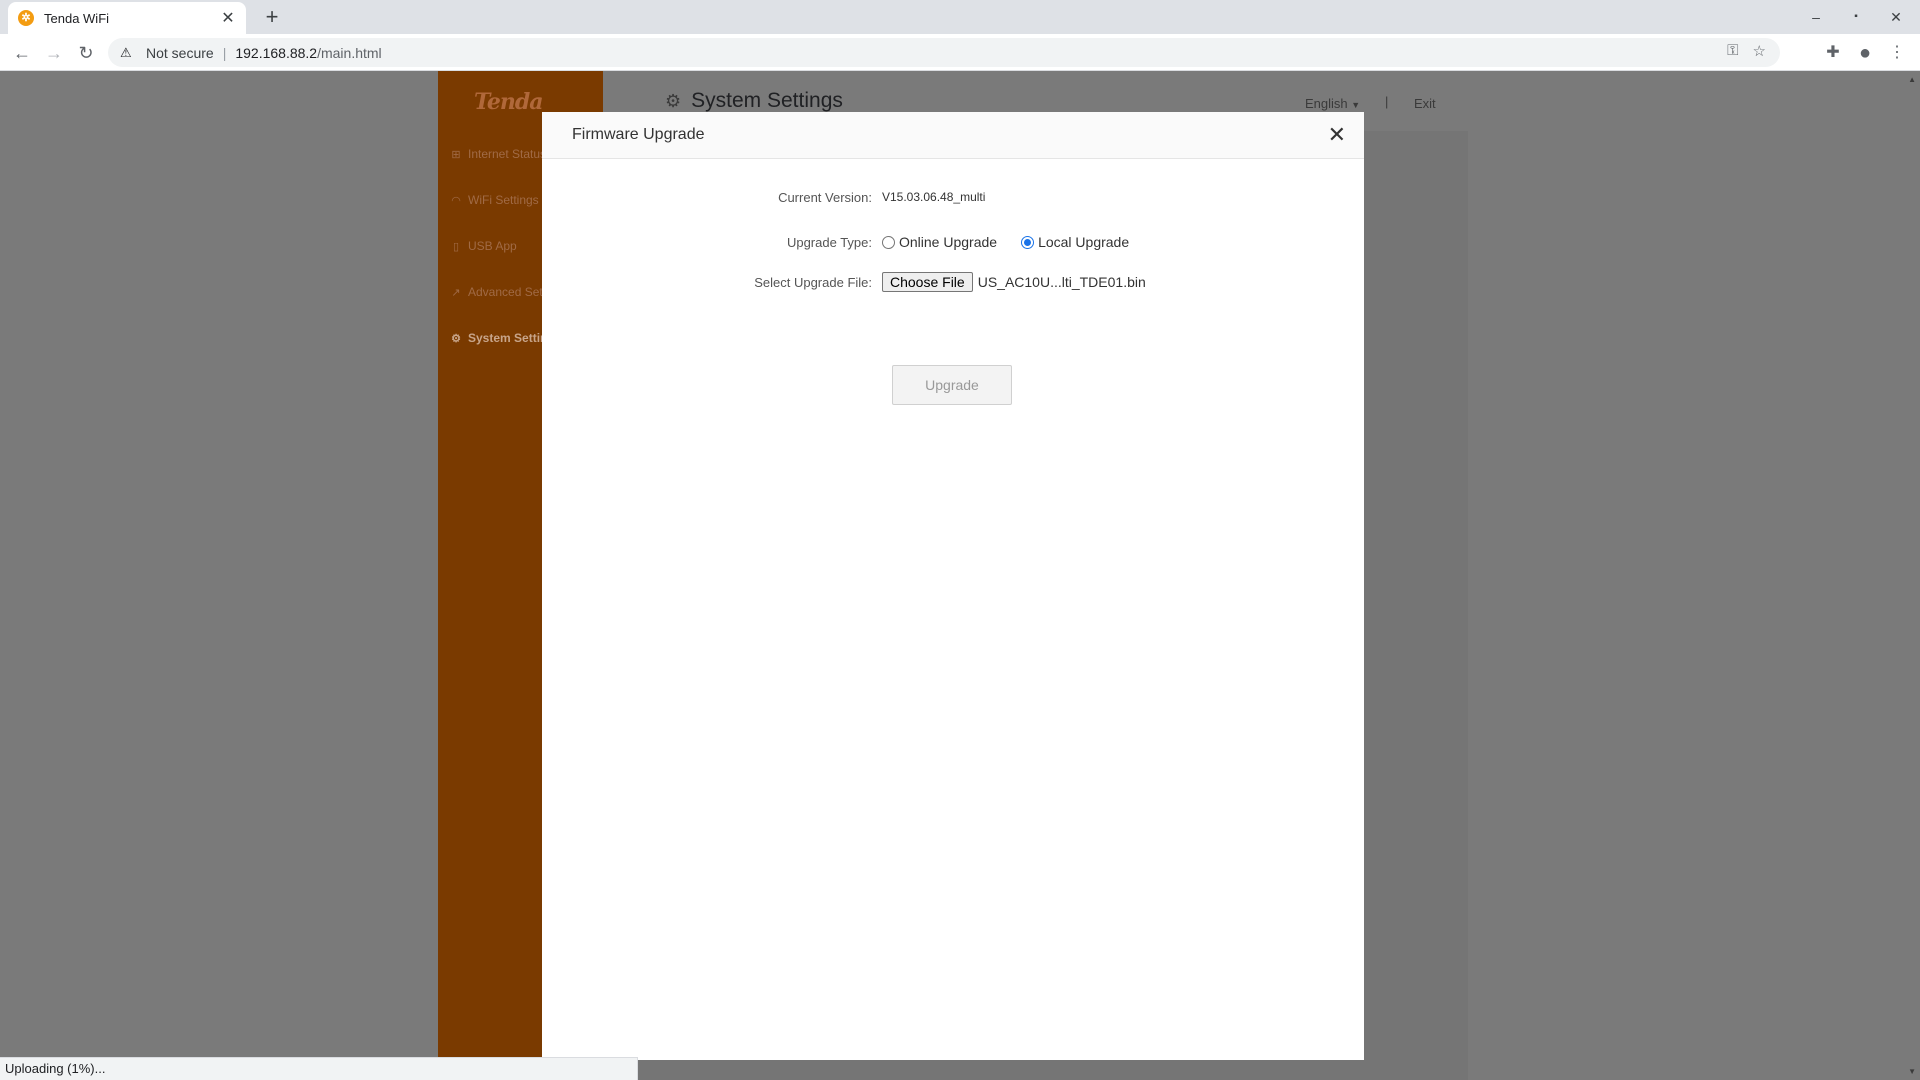 This screenshot has height=1080, width=1920. What do you see at coordinates (960, 17) in the screenshot?
I see `tab-strip: ✲ Tenda WiFi ✕ + – ▪ ✕` at bounding box center [960, 17].